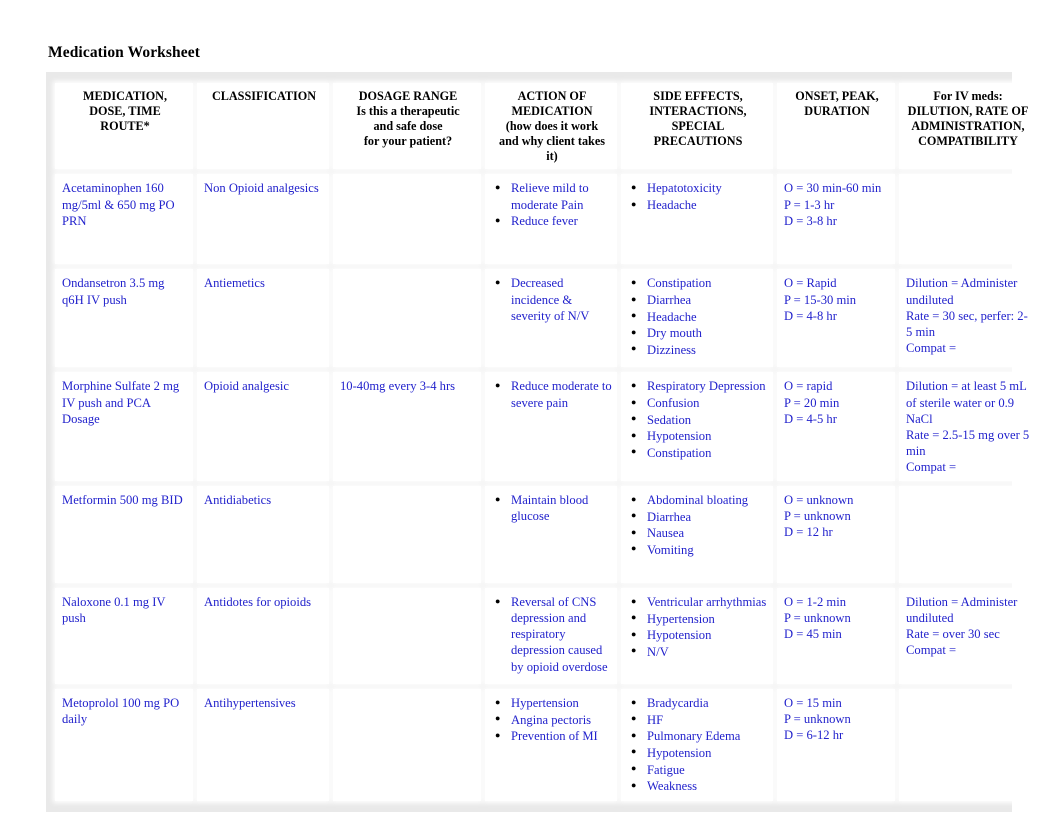 This screenshot has height=822, width=1062. What do you see at coordinates (121, 711) in the screenshot?
I see `medication-text: Metoprolol 100 mg PO daily` at bounding box center [121, 711].